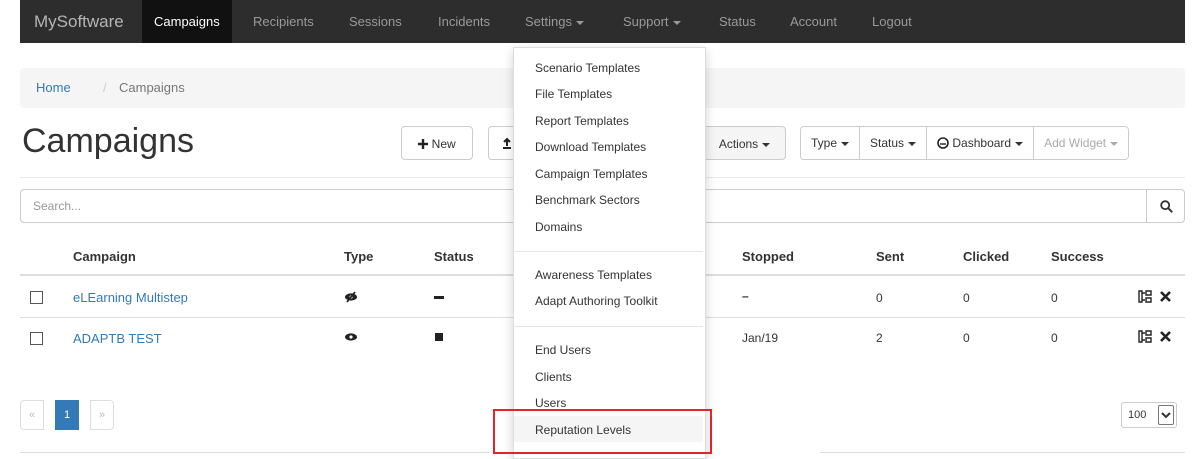 Image resolution: width=1203 pixels, height=459 pixels. Describe the element at coordinates (375, 21) in the screenshot. I see `nav-sessions: Sessions` at that location.